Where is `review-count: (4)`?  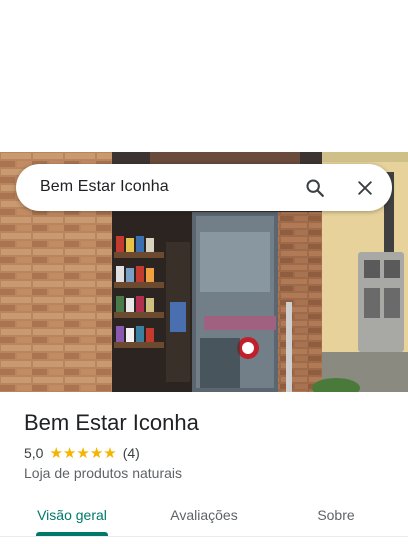 review-count: (4) is located at coordinates (131, 453).